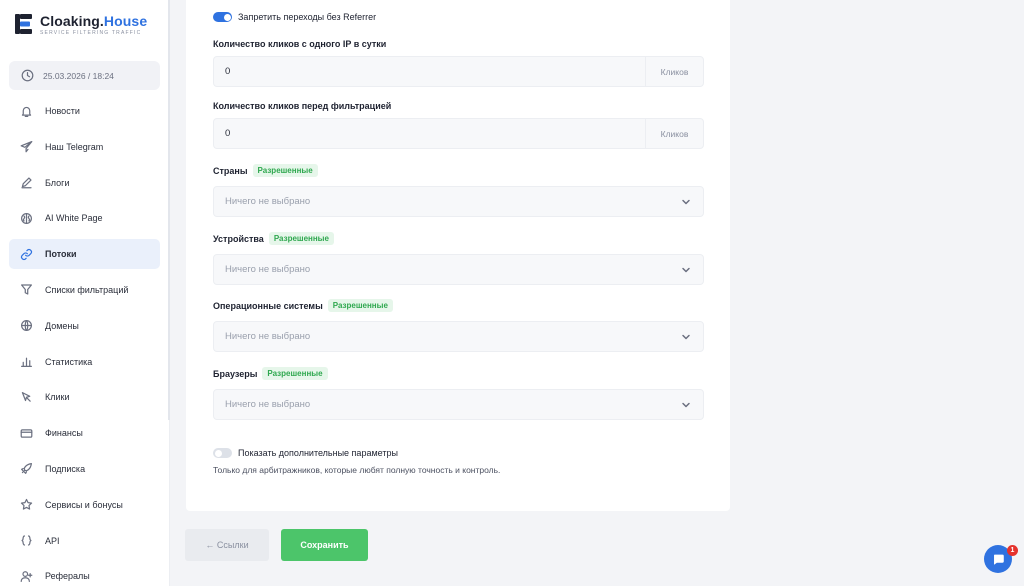 The width and height of the screenshot is (1024, 586). I want to click on logo-icon, so click(24, 24).